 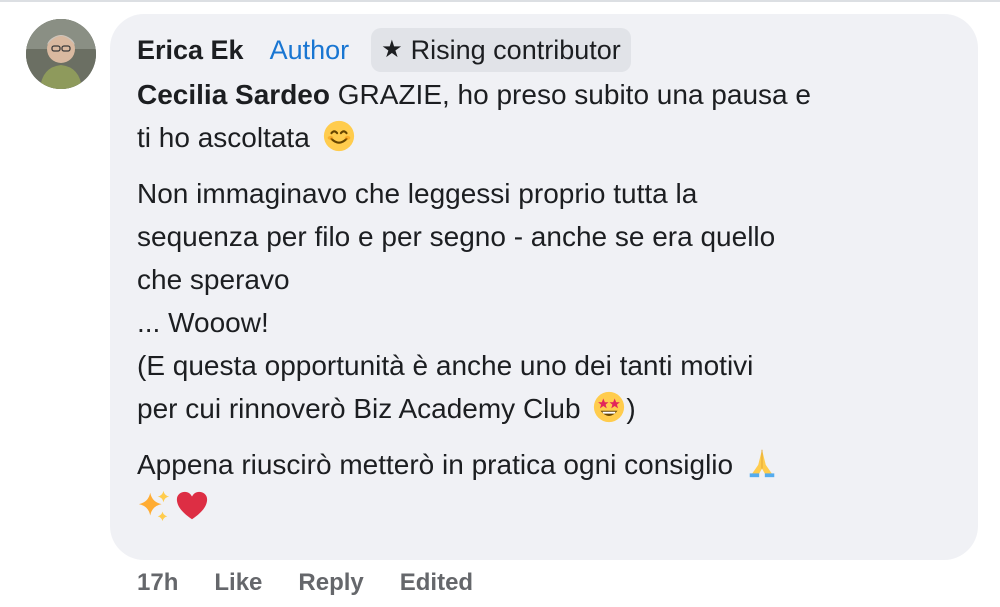 What do you see at coordinates (192, 505) in the screenshot?
I see `red-heart-emoji` at bounding box center [192, 505].